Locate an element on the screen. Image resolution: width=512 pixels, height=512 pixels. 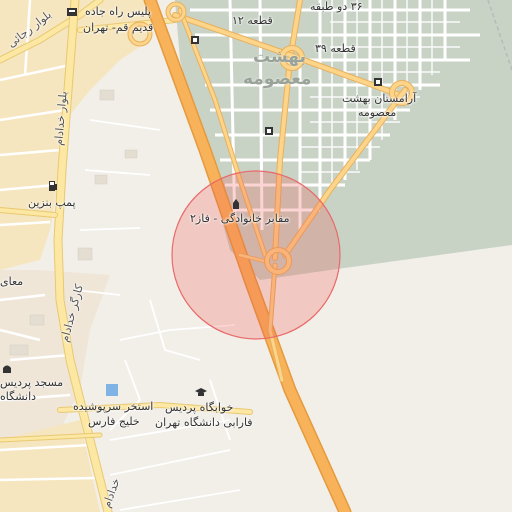
pool-label-line2: خلیج فارس is located at coordinates (114, 421).